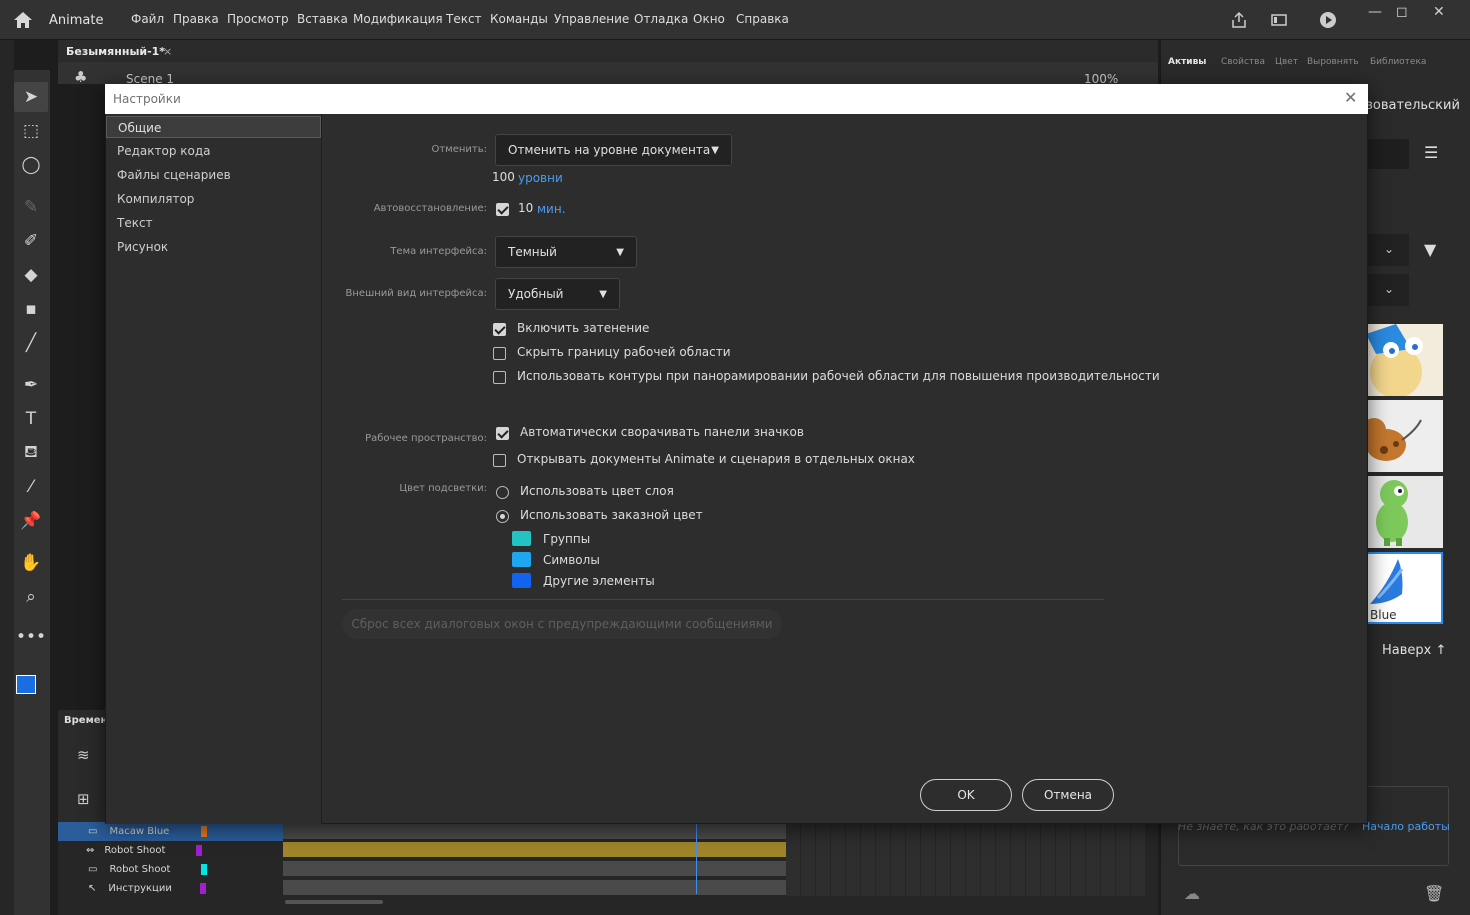 Image resolution: width=1470 pixels, height=915 pixels. I want to click on other-color-swatch, so click(521, 580).